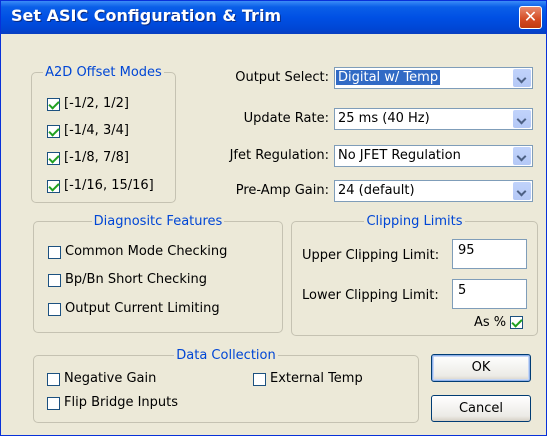 The image size is (547, 436). I want to click on offset-mode-4-checkbox, so click(53, 186).